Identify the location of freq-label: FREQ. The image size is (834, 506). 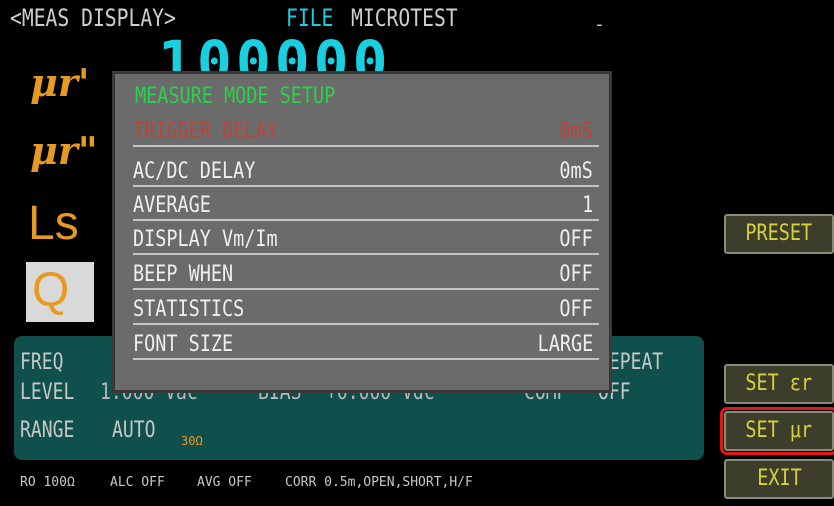
(42, 362).